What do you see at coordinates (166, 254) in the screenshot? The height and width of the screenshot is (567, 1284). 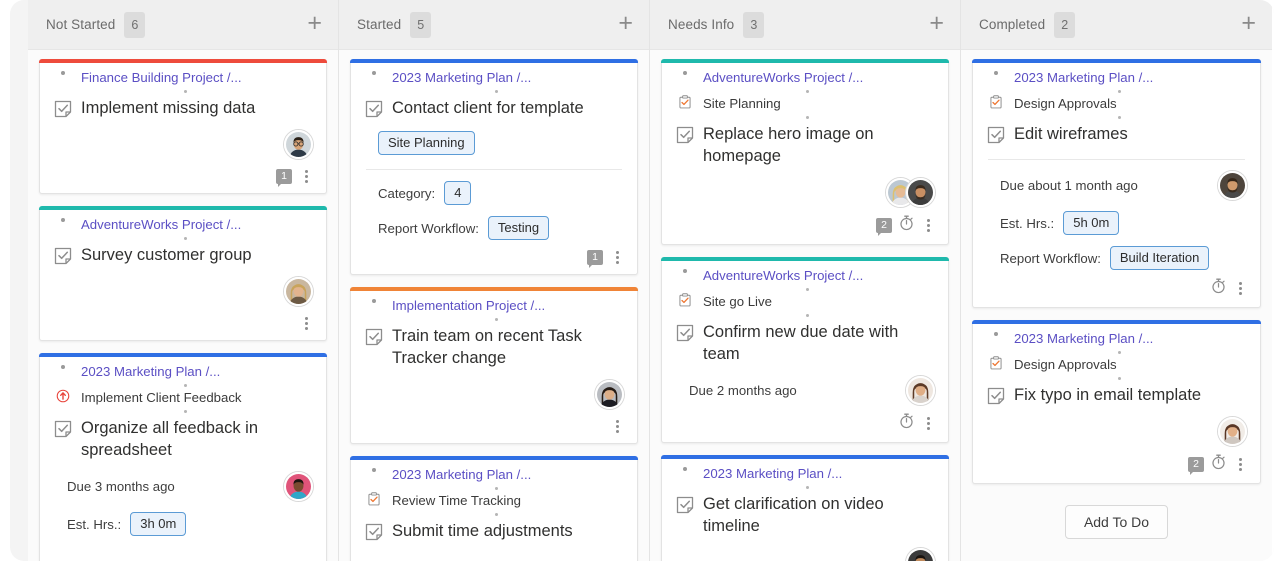 I see `task-title: Survey customer group` at bounding box center [166, 254].